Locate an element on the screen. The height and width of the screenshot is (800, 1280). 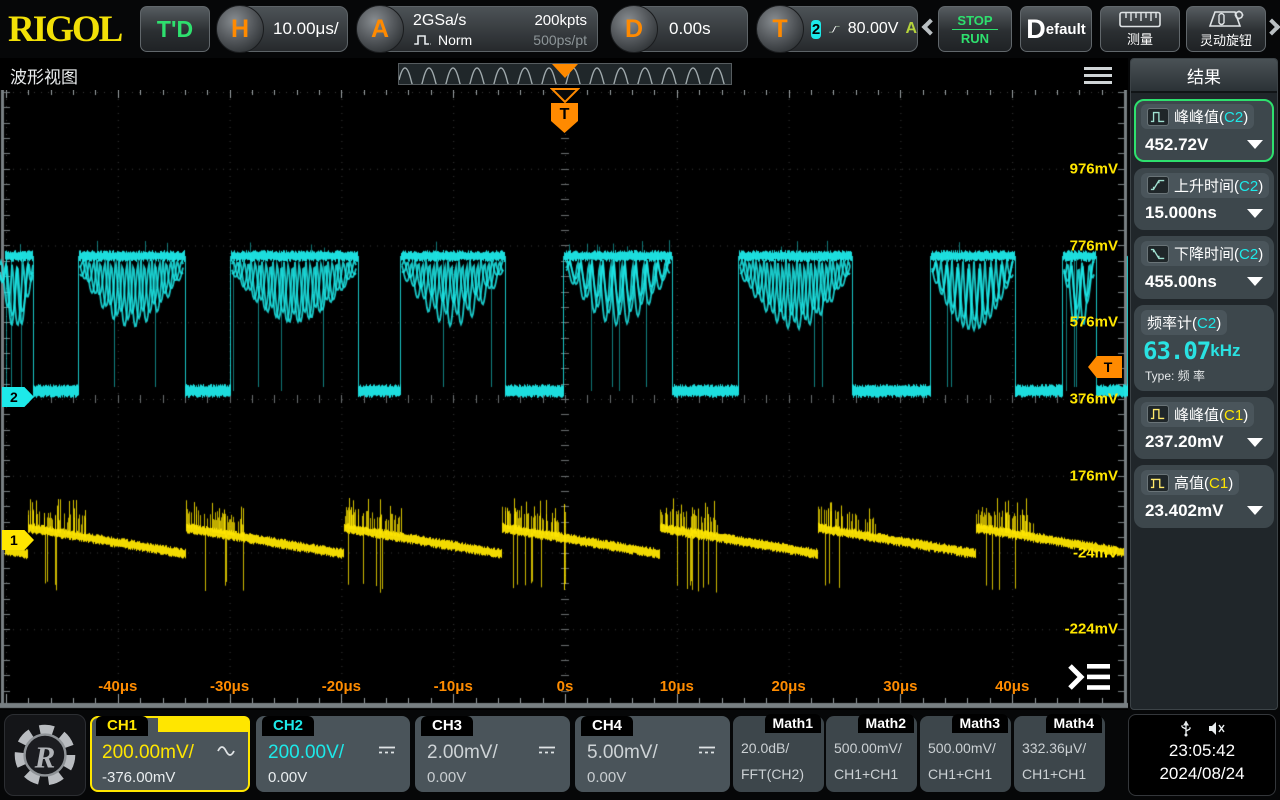
smart-knob-button: 灵动旋钮 is located at coordinates (1226, 29).